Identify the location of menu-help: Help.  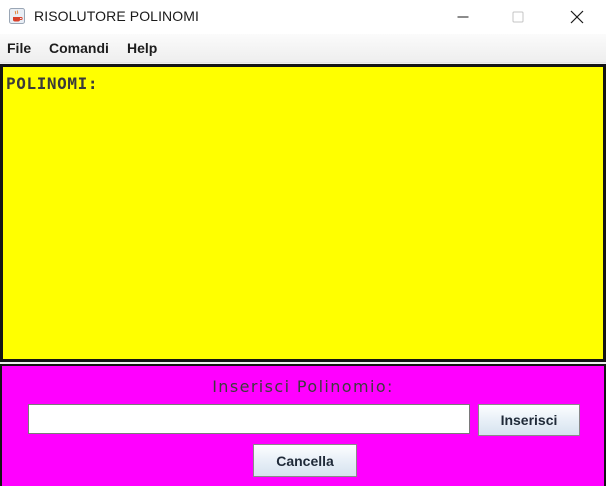
(142, 48).